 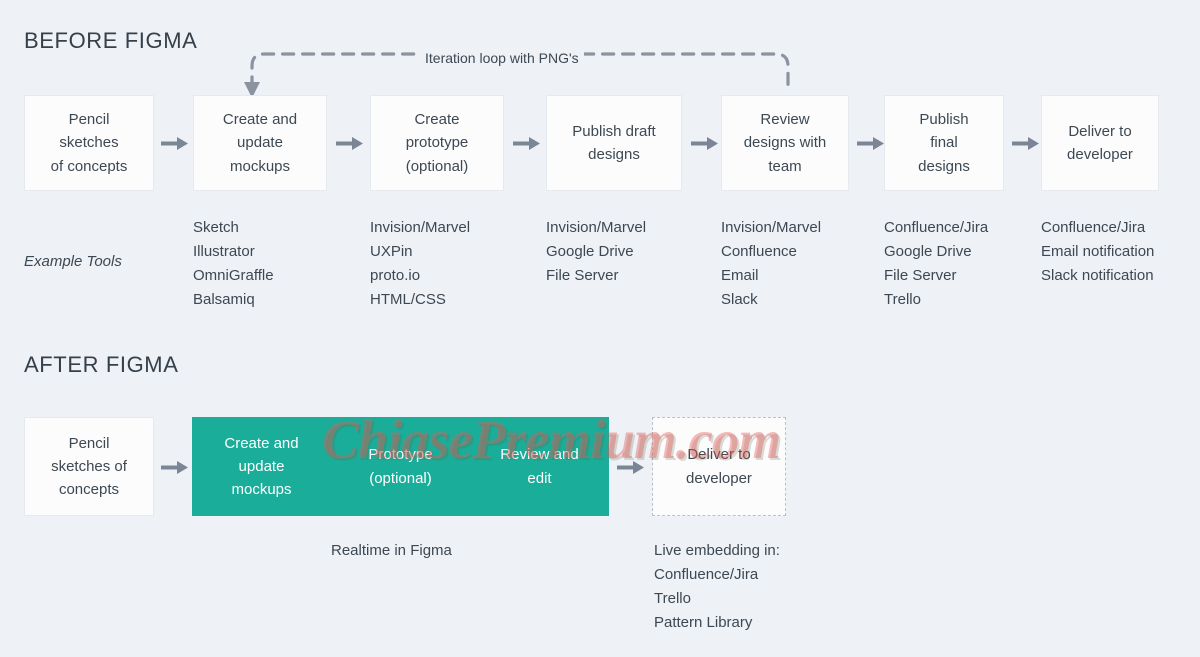 I want to click on live-embedding-line-4: Pattern Library, so click(x=703, y=622).